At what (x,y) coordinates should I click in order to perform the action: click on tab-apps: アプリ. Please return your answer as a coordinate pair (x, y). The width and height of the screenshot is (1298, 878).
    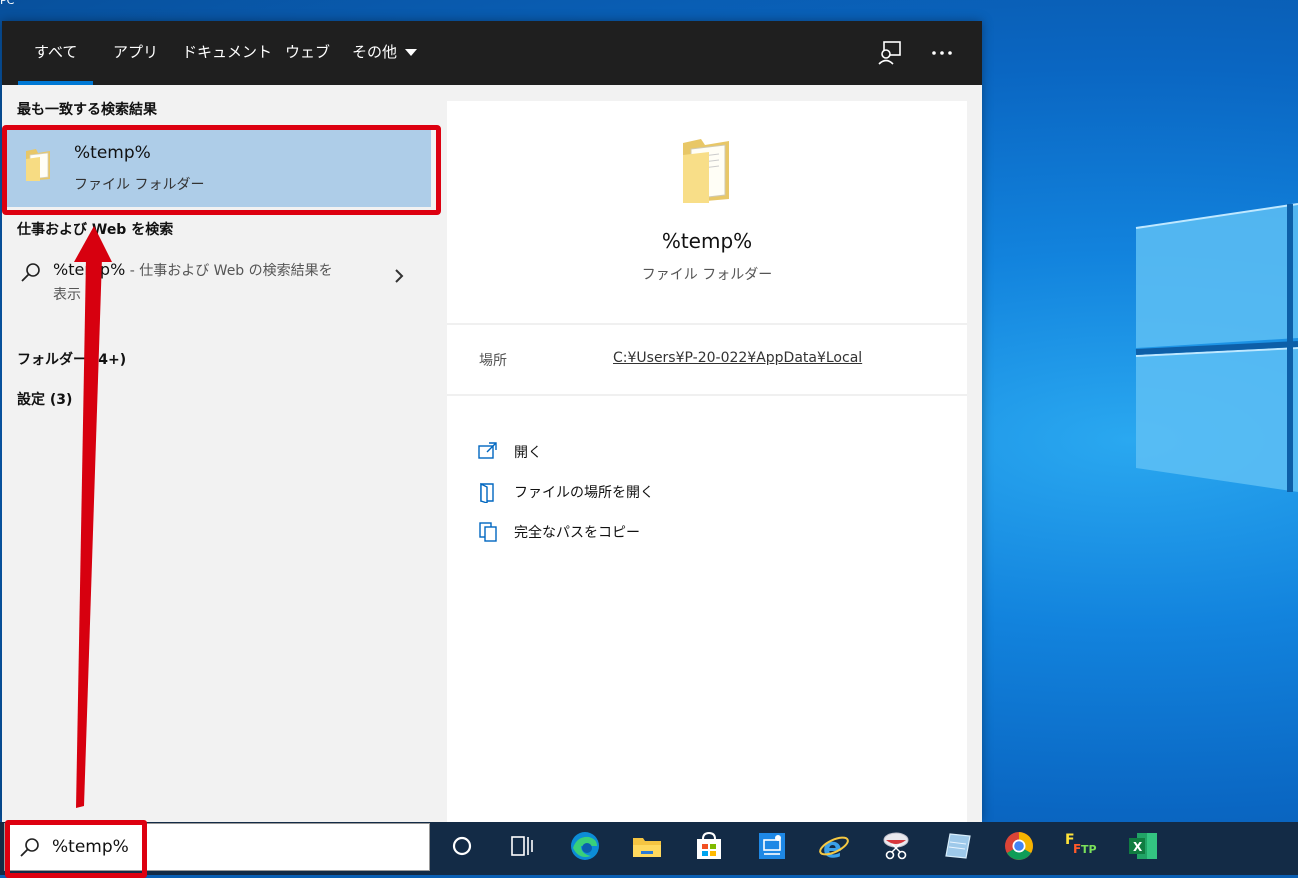
    Looking at the image, I should click on (135, 53).